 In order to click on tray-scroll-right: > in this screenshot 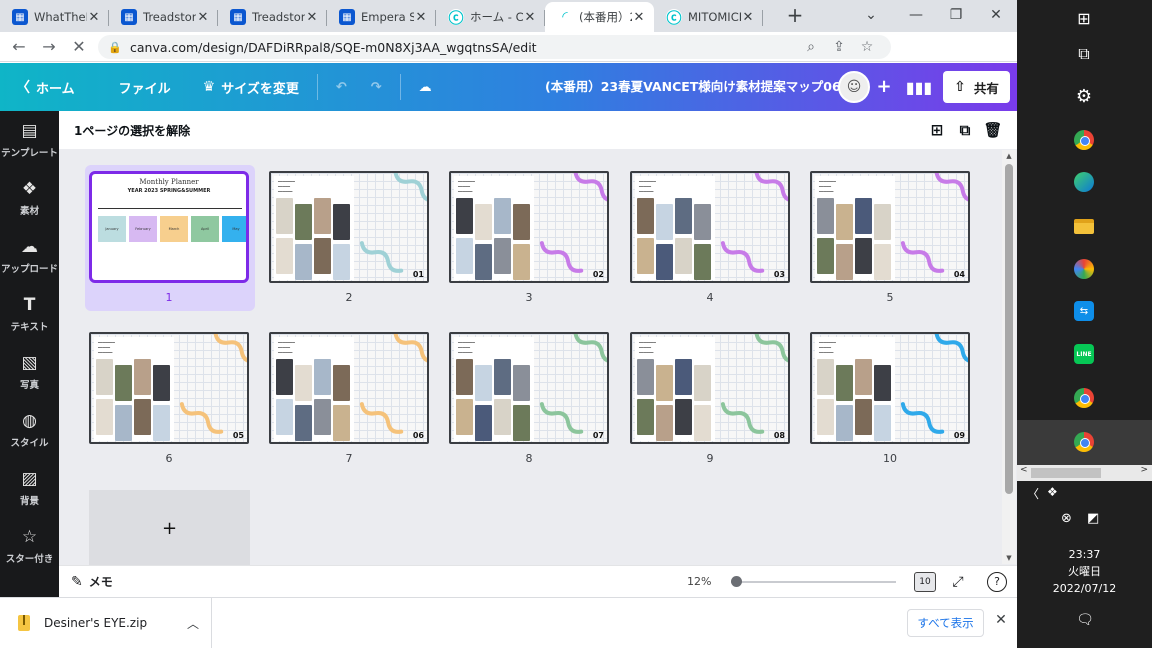, I will do `click(1144, 470)`.